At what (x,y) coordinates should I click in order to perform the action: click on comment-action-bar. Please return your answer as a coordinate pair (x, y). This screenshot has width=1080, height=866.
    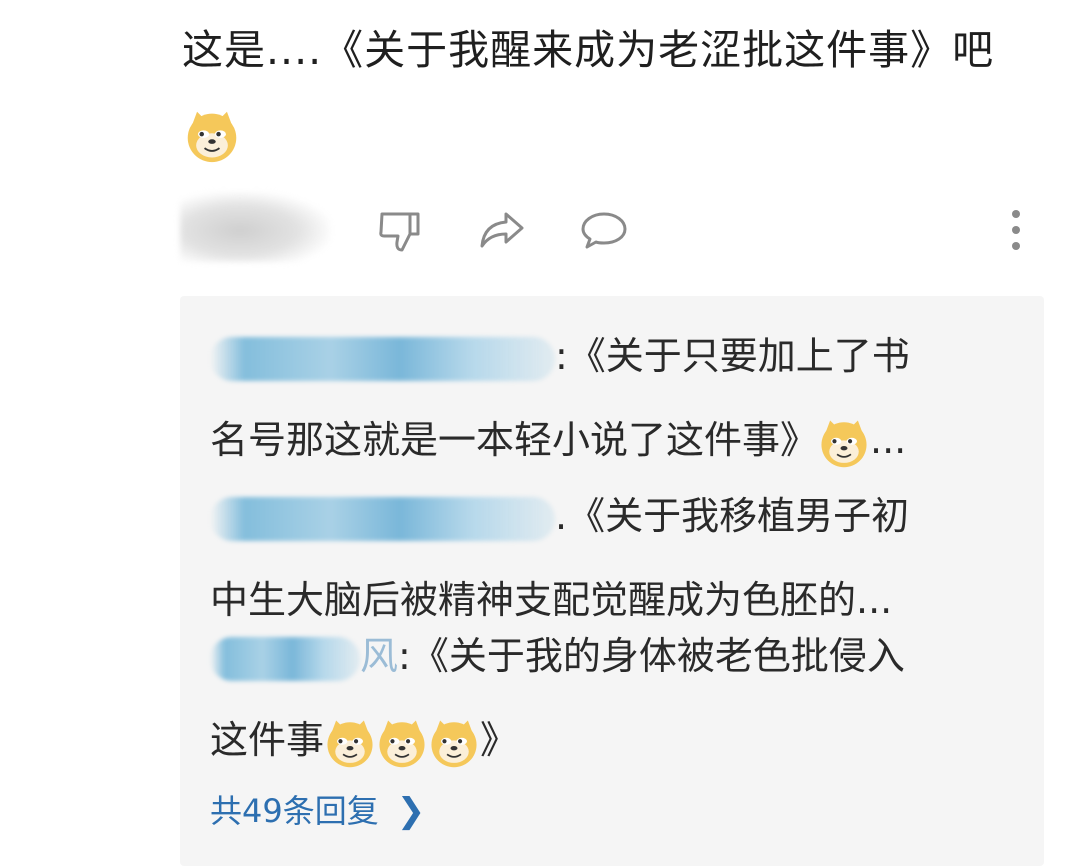
    Looking at the image, I should click on (610, 230).